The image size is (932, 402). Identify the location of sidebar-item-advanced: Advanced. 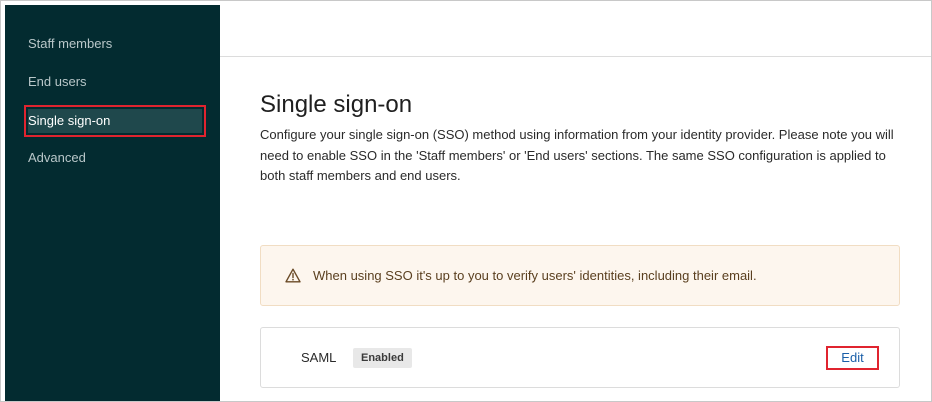
(57, 158).